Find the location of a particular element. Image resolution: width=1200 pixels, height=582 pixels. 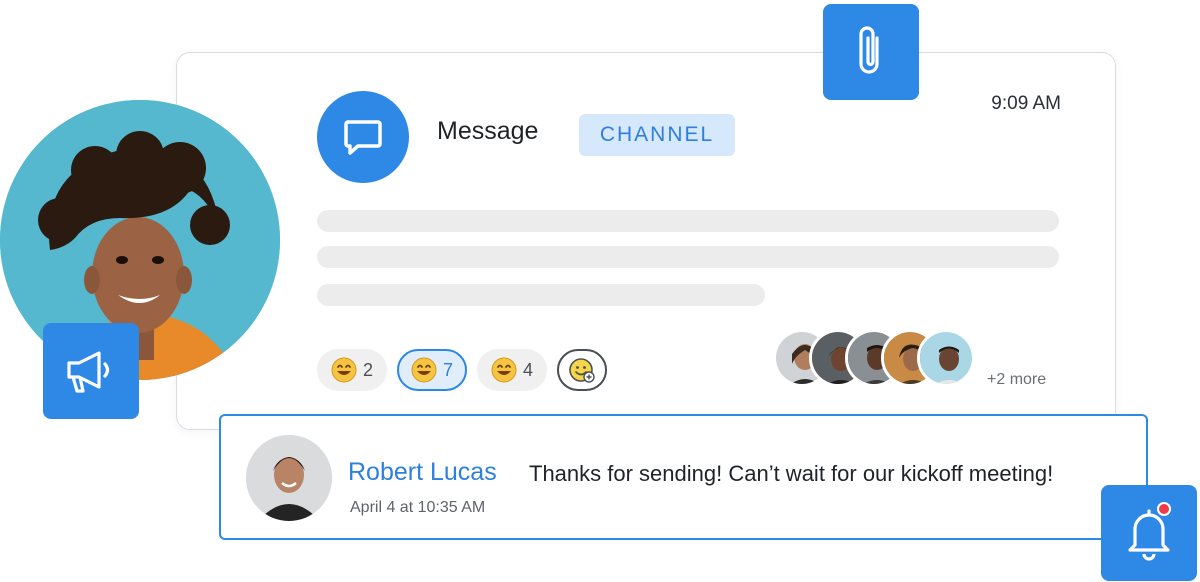

reaction-count: 4 is located at coordinates (528, 369).